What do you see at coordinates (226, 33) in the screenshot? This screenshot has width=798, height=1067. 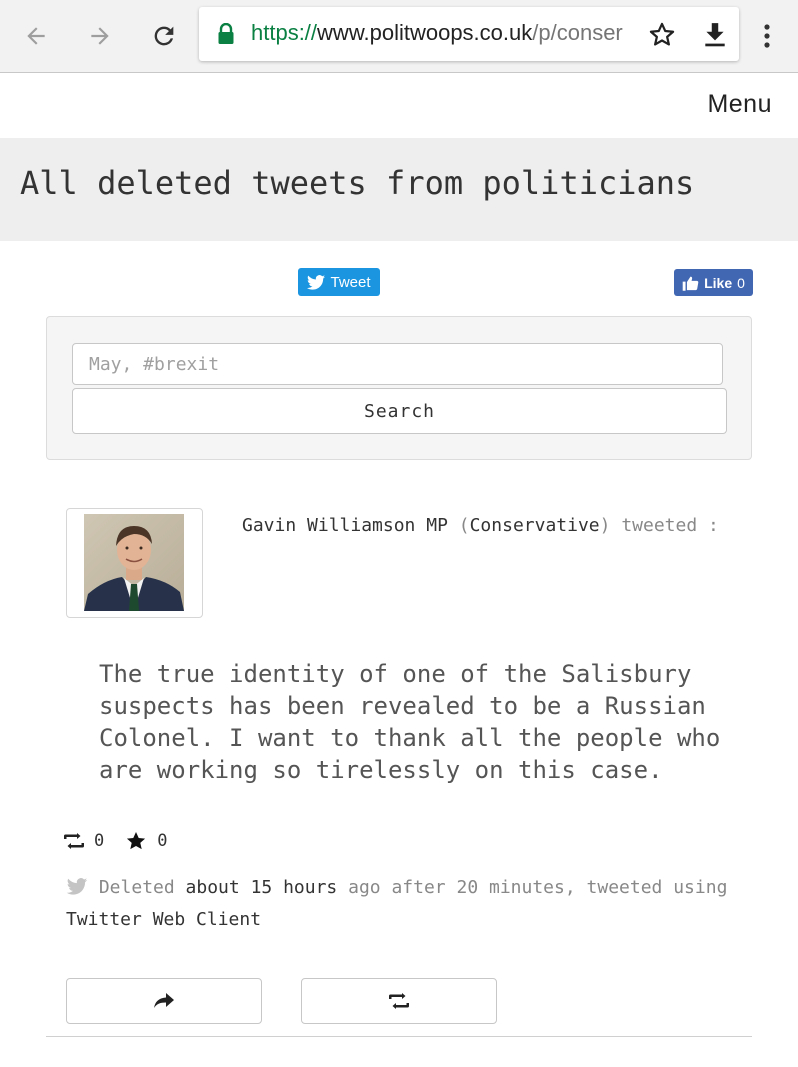 I see `lock-icon` at bounding box center [226, 33].